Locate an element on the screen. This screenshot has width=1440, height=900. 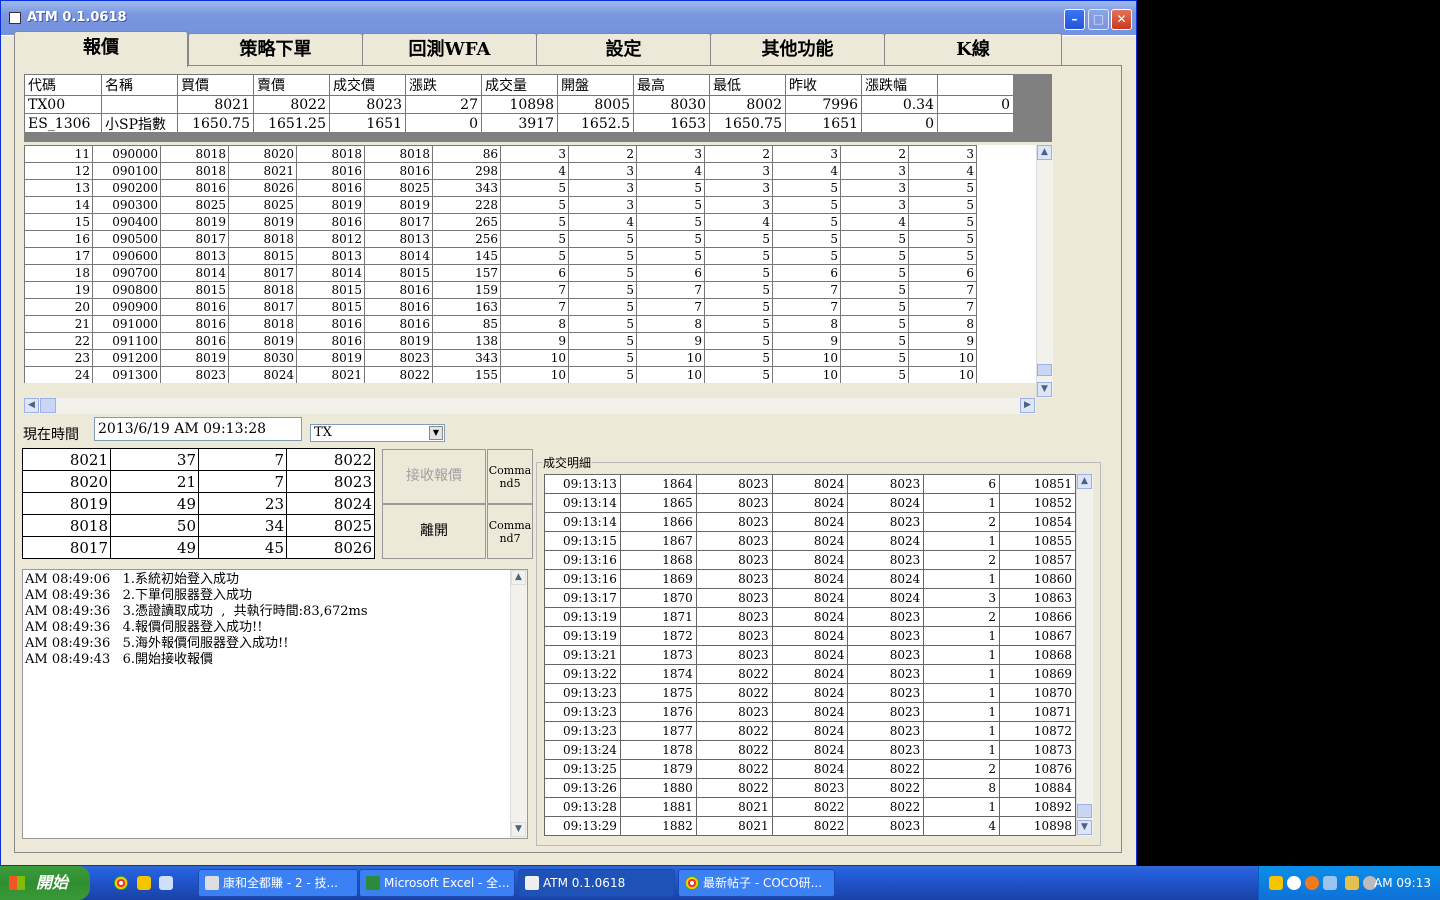
depth-cell: 8026 is located at coordinates (330, 547).